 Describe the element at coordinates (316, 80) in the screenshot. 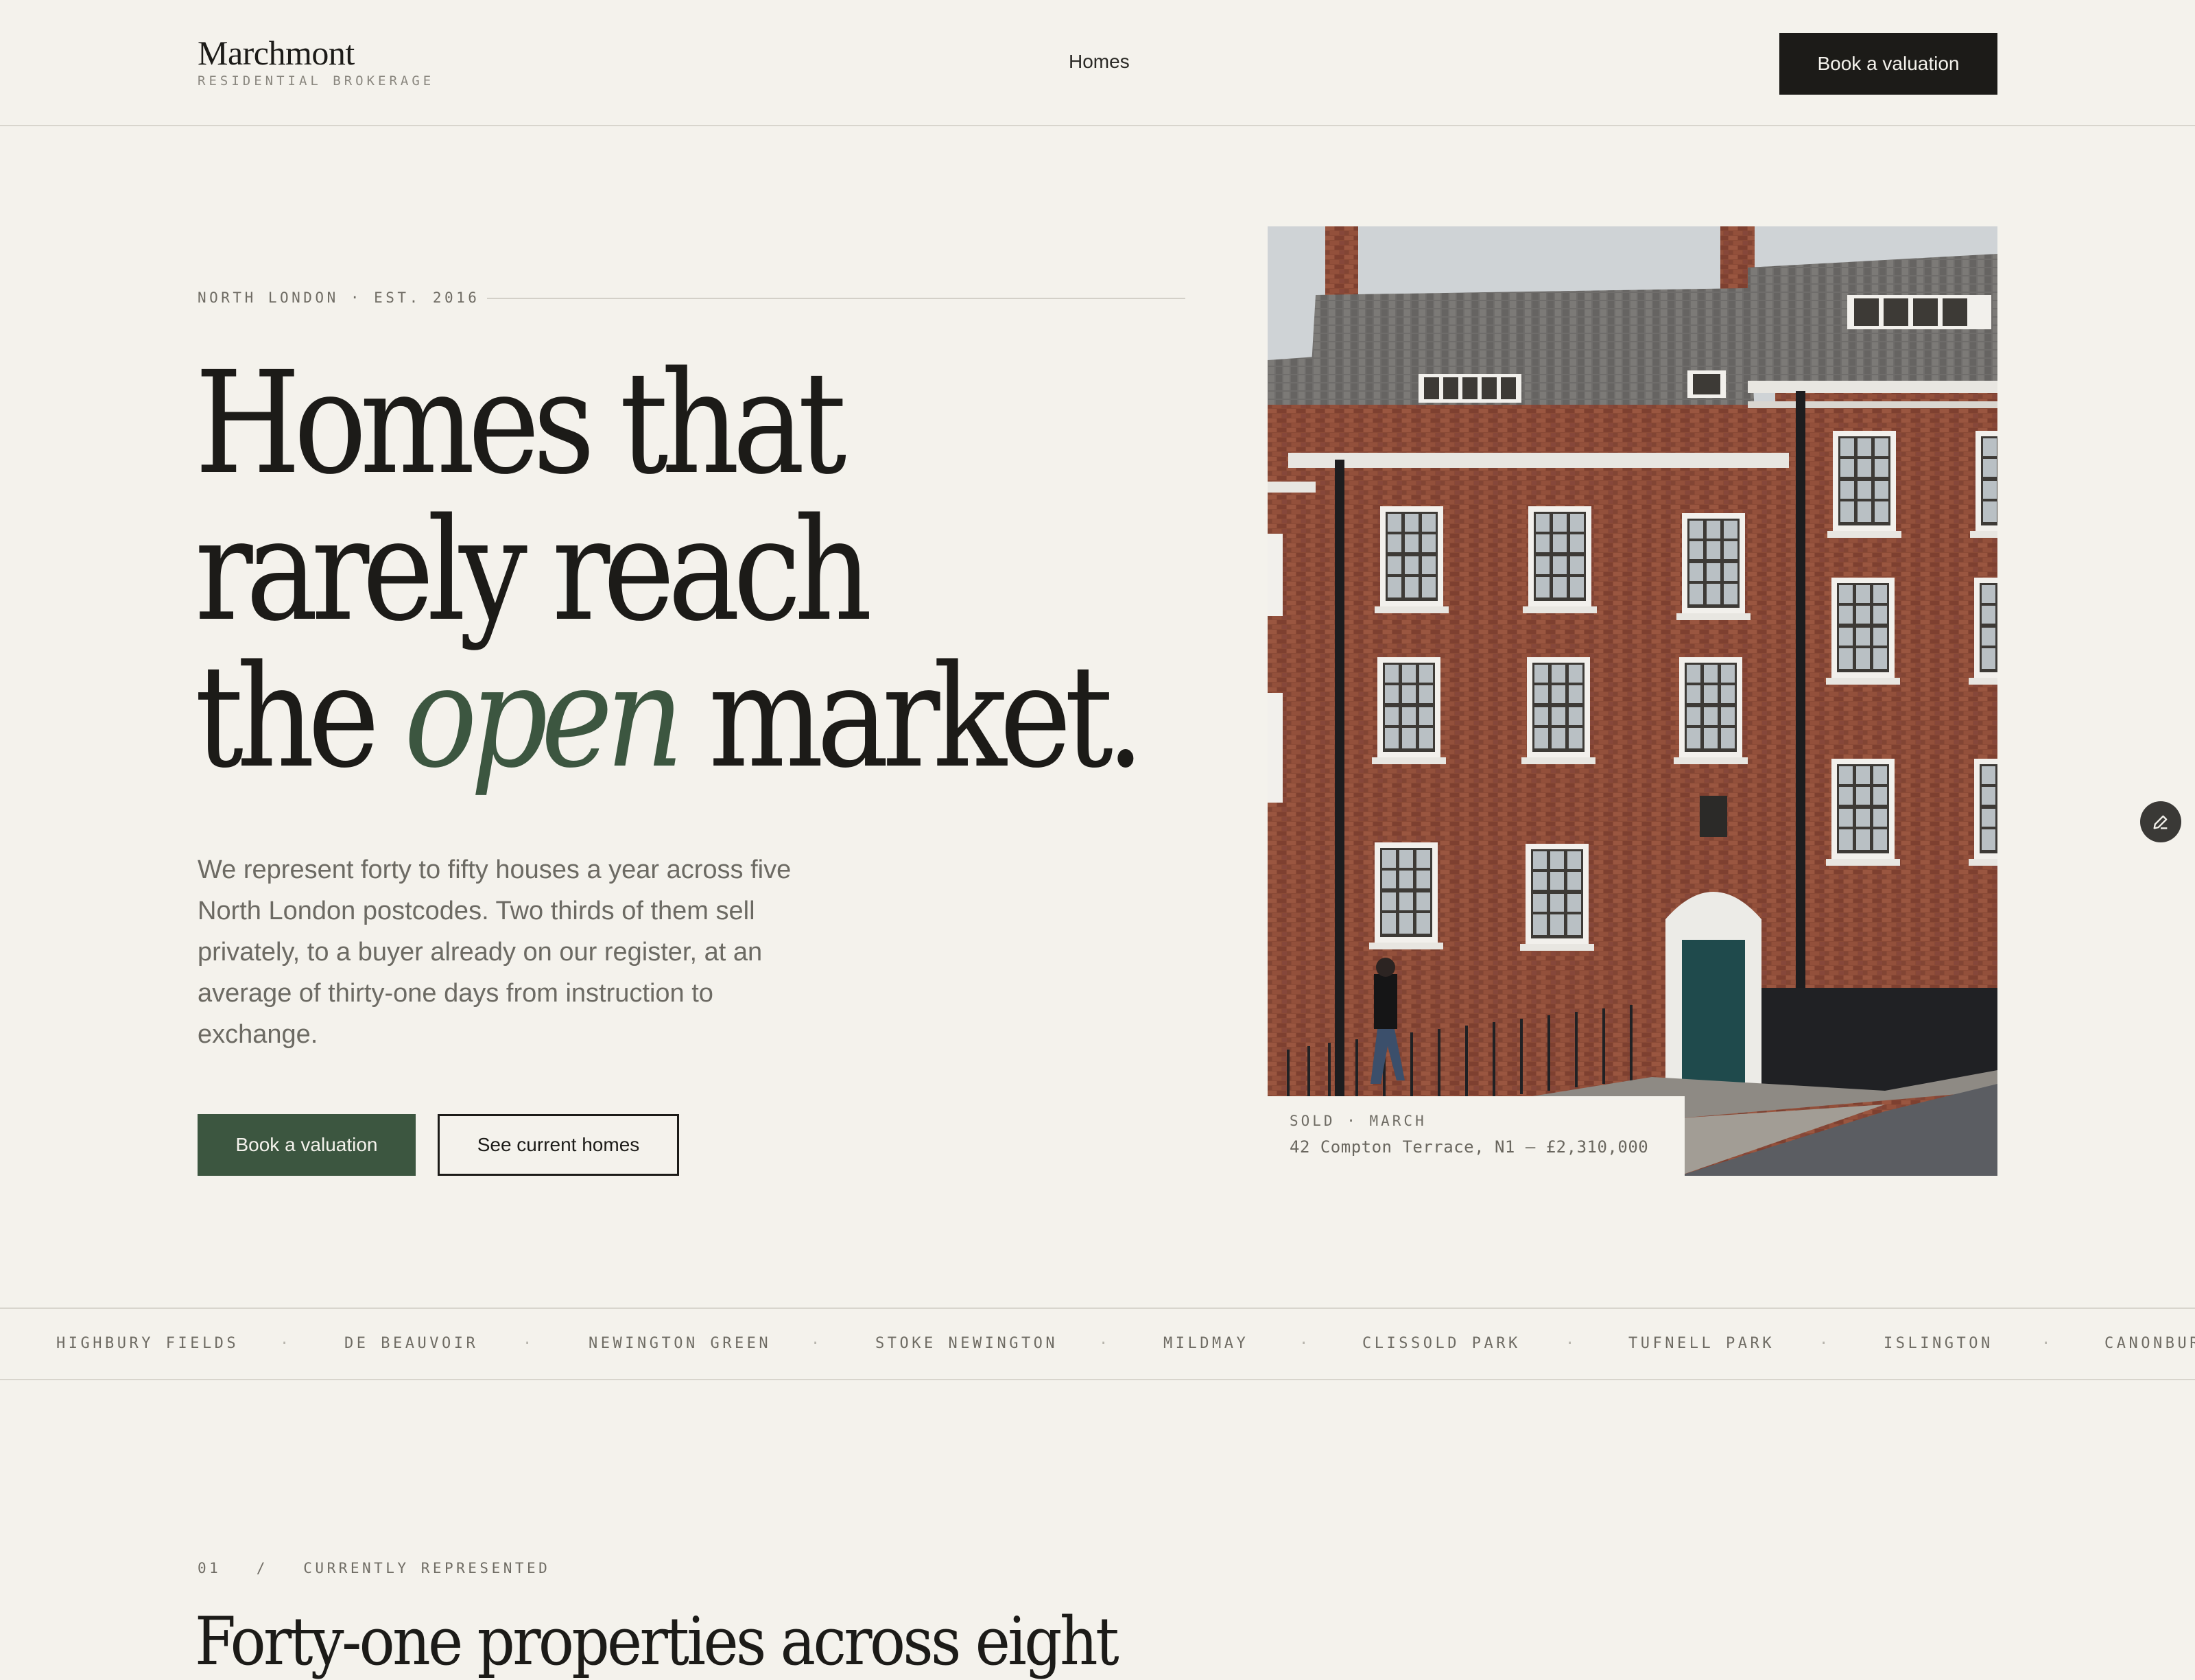

I see `brand-tagline: RESIDENTIAL BROKERAGE` at that location.